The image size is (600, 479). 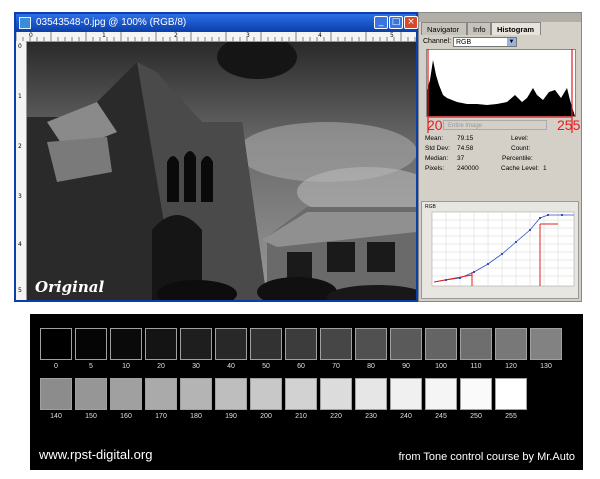 I want to click on tone-swatch-label: 80, so click(x=371, y=366).